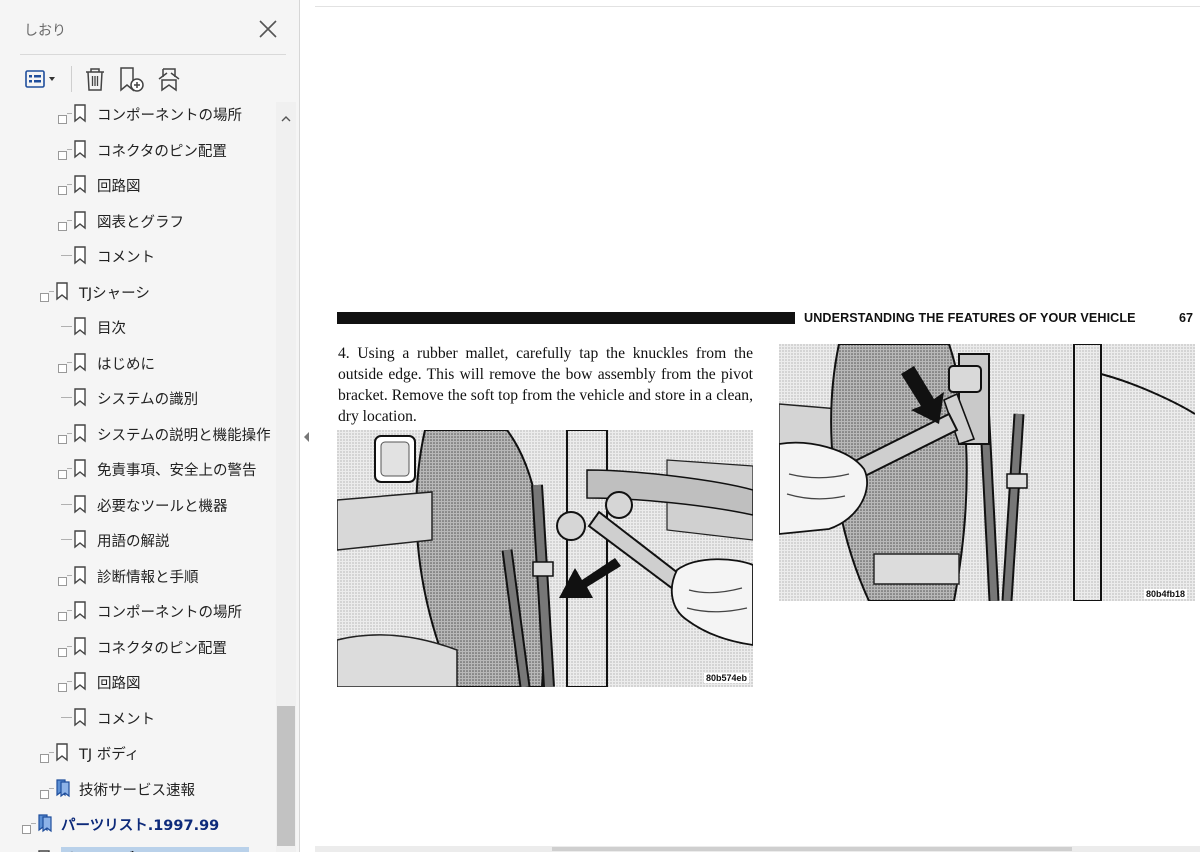 This screenshot has width=1200, height=852. I want to click on bookmark-label: オーナーズマニュアル, so click(155, 849).